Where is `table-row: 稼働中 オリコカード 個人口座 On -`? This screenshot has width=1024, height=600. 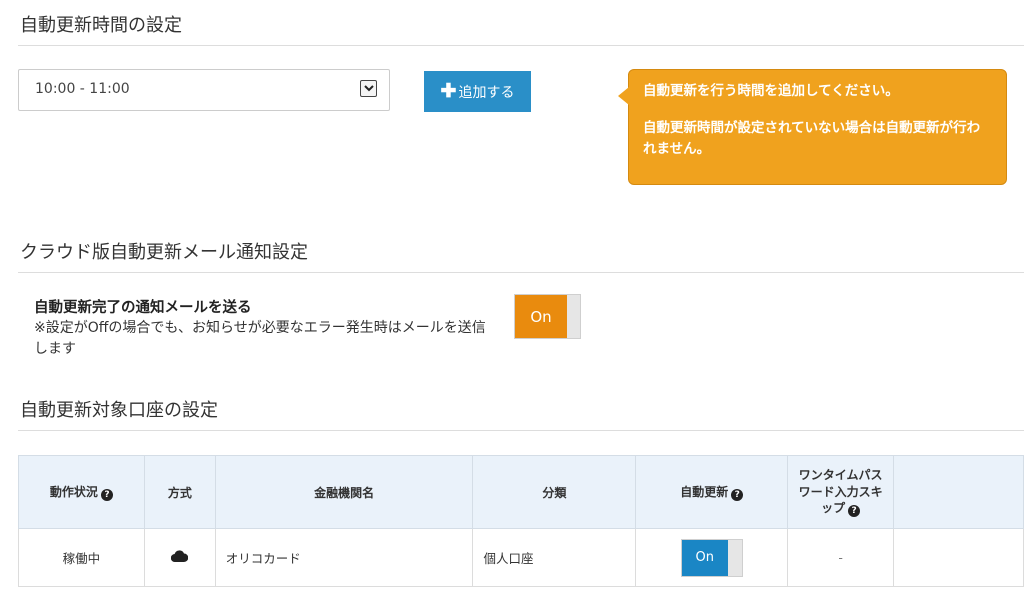
table-row: 稼働中 オリコカード 個人口座 On - is located at coordinates (521, 557).